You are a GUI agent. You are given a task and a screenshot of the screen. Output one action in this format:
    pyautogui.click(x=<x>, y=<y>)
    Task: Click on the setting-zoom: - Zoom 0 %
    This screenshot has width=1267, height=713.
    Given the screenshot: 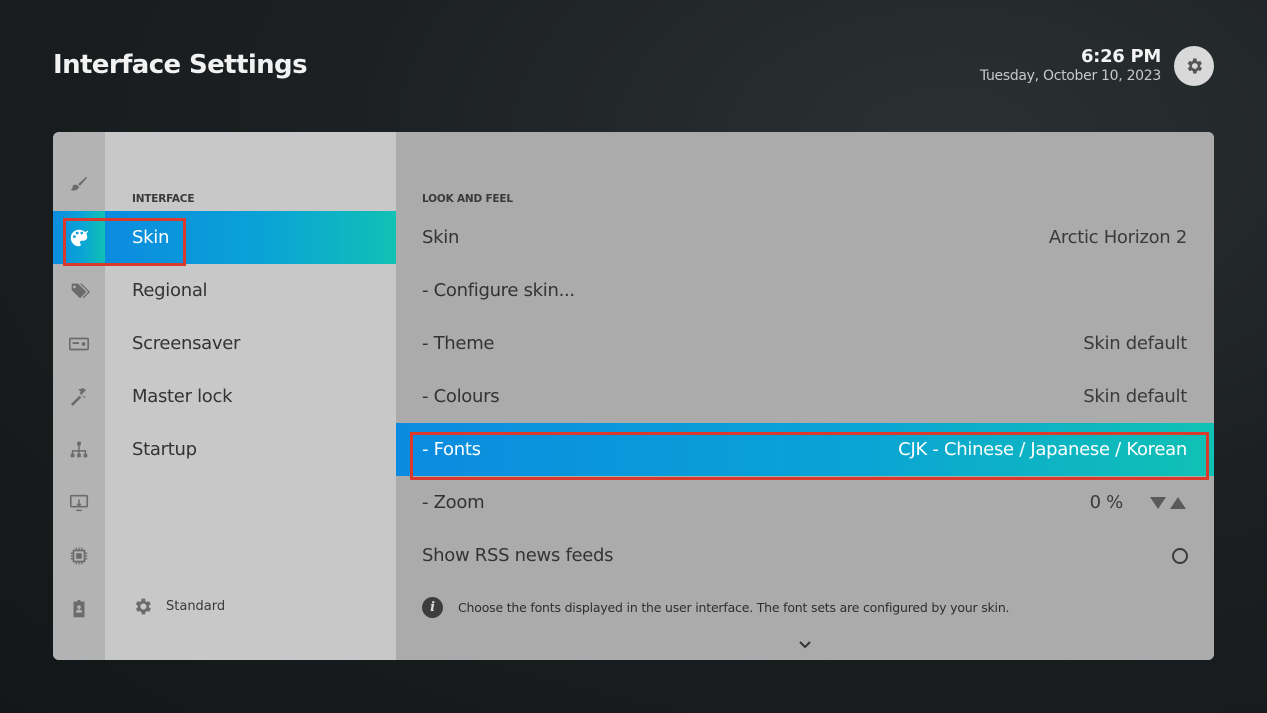 What is the action you would take?
    pyautogui.click(x=805, y=502)
    